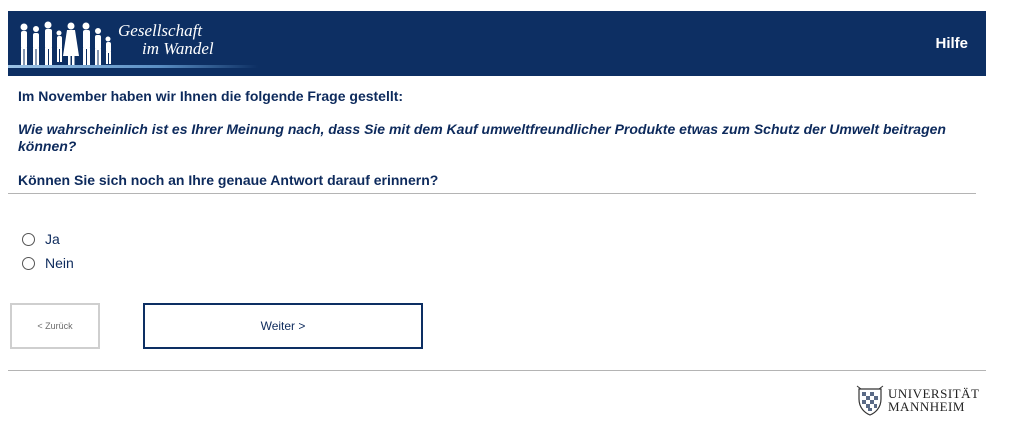 Image resolution: width=1009 pixels, height=440 pixels. I want to click on university-seal-icon, so click(870, 400).